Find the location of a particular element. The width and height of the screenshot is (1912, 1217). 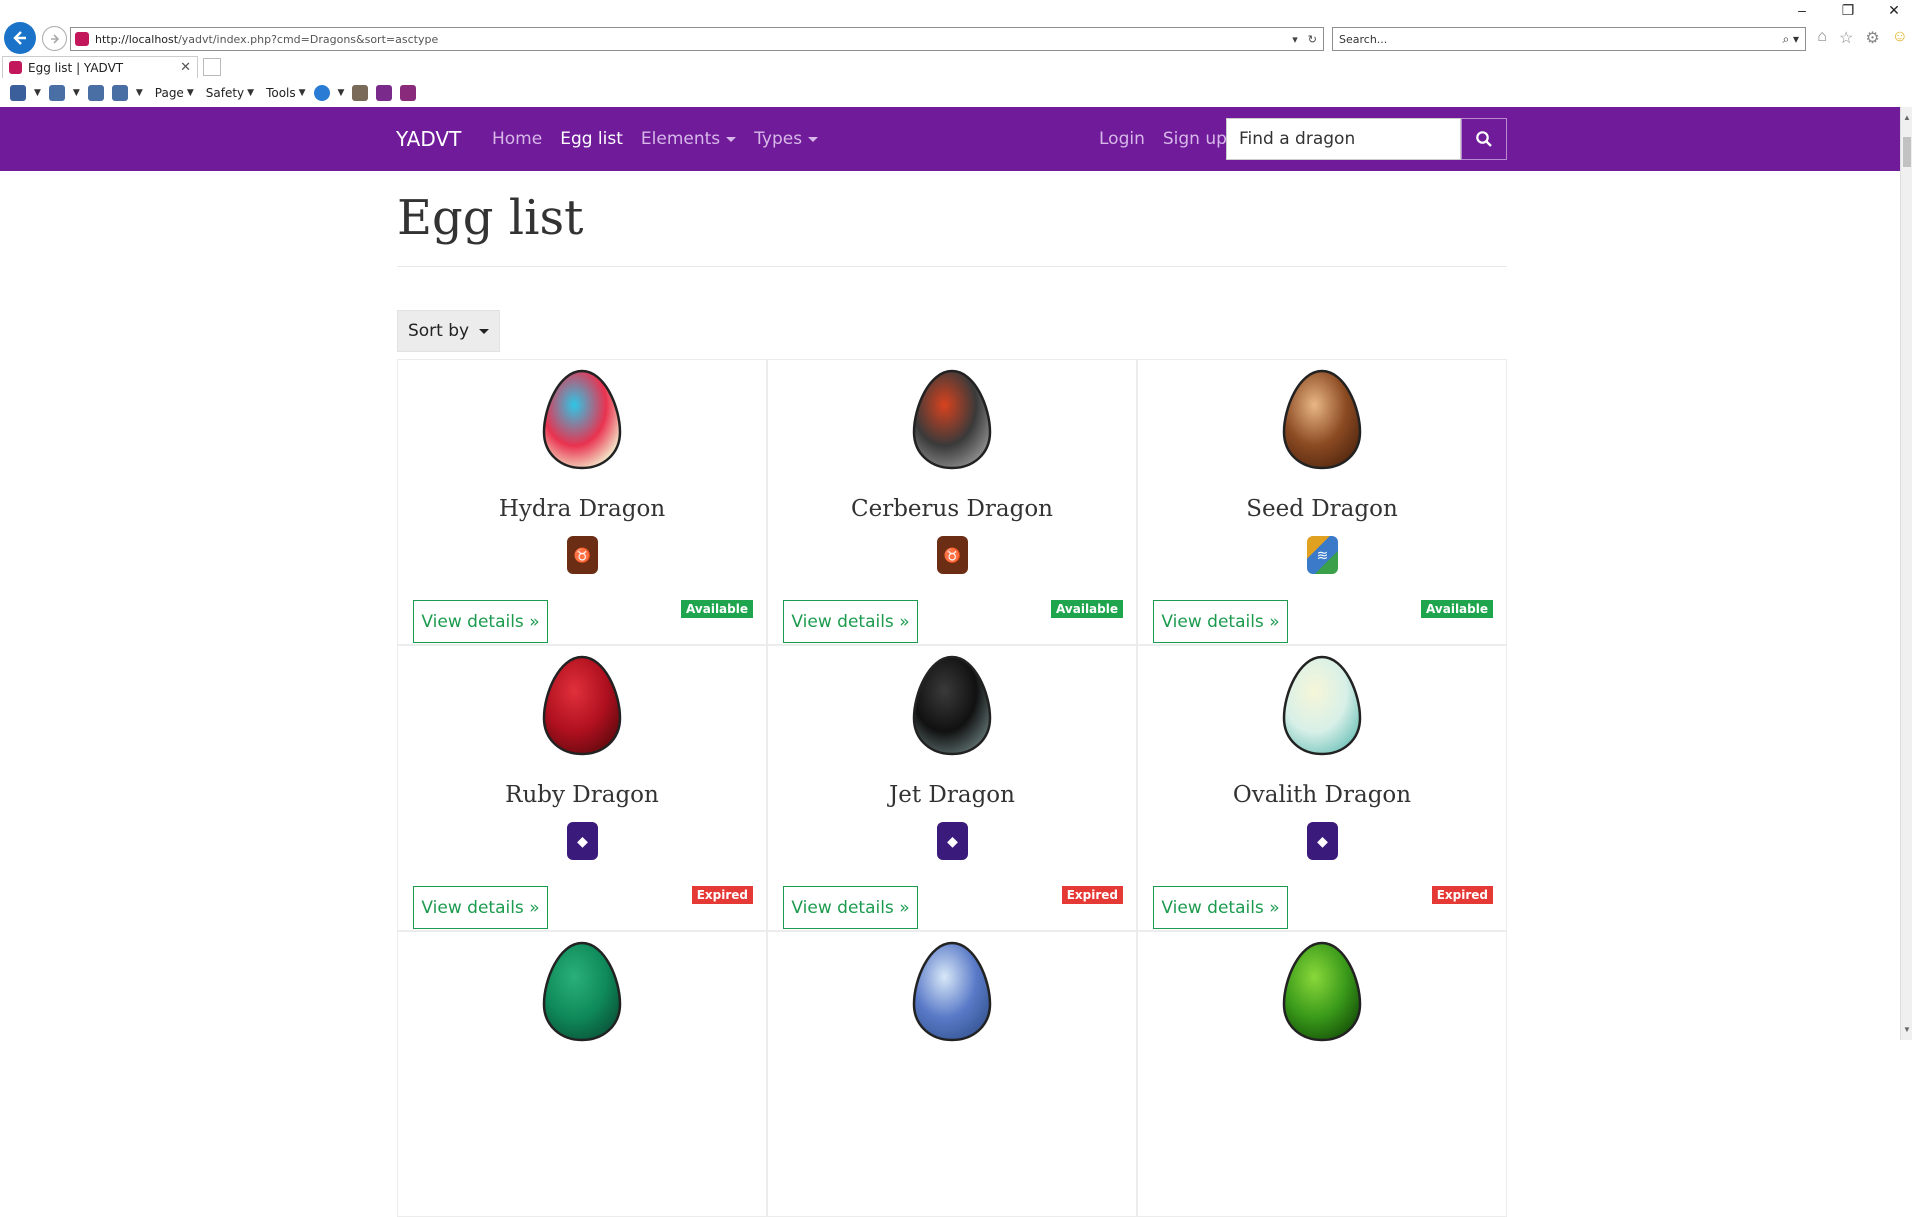

mail-icon is located at coordinates (95, 93).